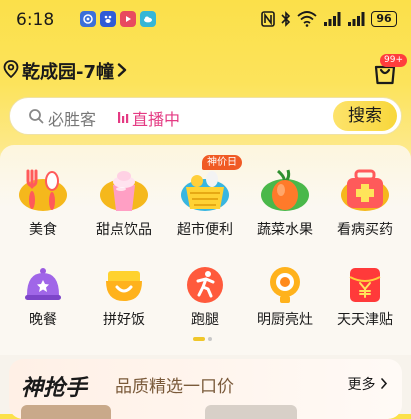 This screenshot has height=419, width=411. Describe the element at coordinates (285, 230) in the screenshot. I see `category-label: 蔬菜水果` at that location.